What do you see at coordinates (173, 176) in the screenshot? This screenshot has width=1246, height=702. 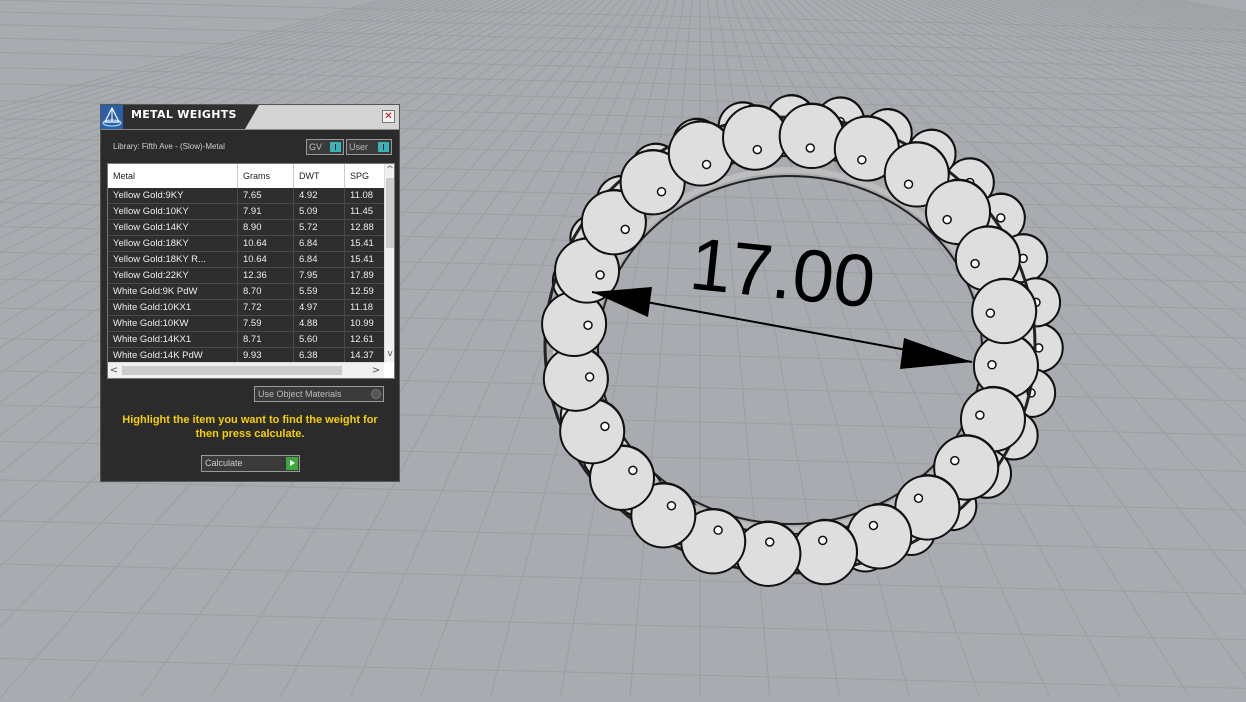 I see `column-header-metal: Metal` at bounding box center [173, 176].